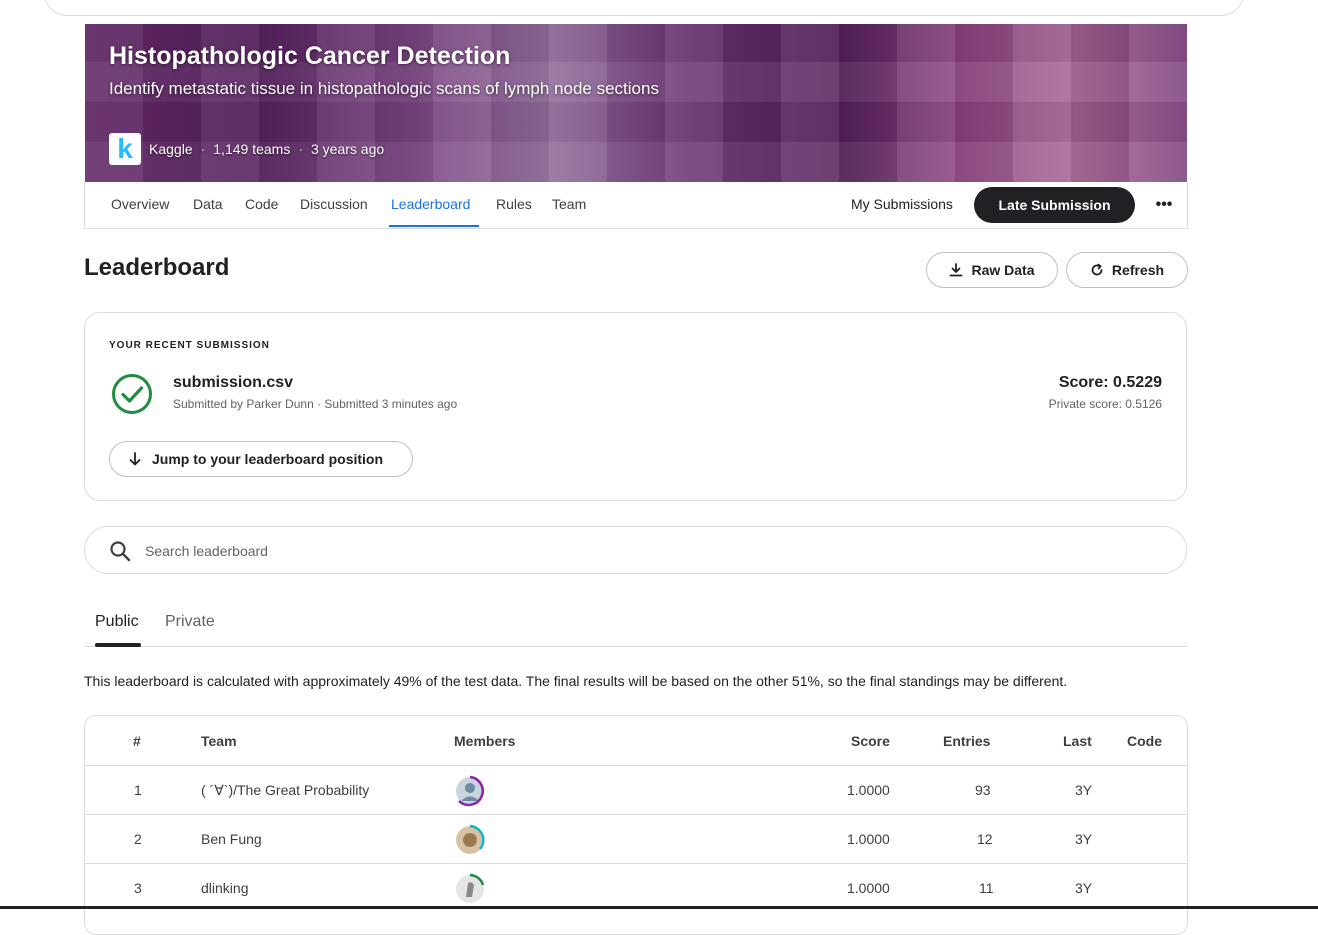 The width and height of the screenshot is (1318, 935). Describe the element at coordinates (636, 646) in the screenshot. I see `subtabs-divider` at that location.